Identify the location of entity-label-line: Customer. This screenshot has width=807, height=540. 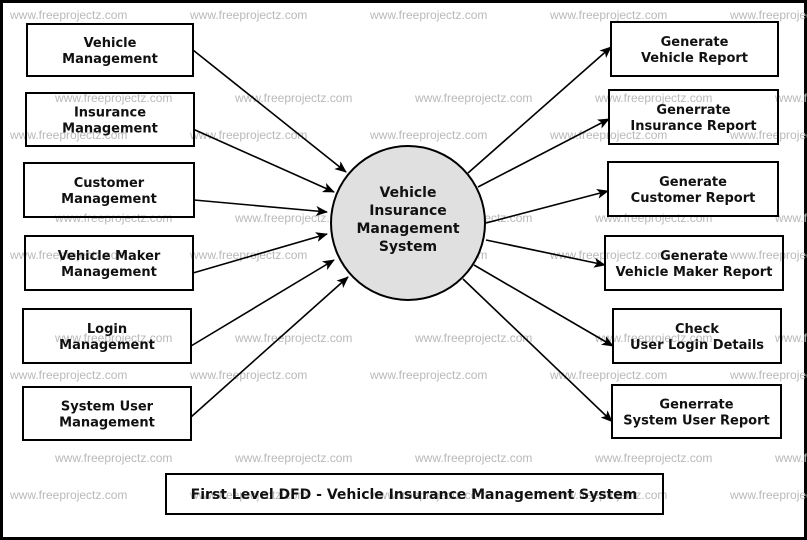
(109, 183).